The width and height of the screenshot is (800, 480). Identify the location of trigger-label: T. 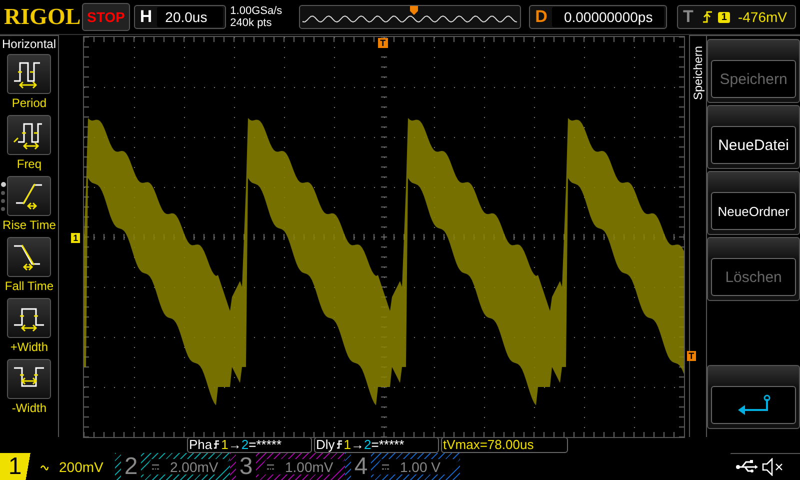
(688, 17).